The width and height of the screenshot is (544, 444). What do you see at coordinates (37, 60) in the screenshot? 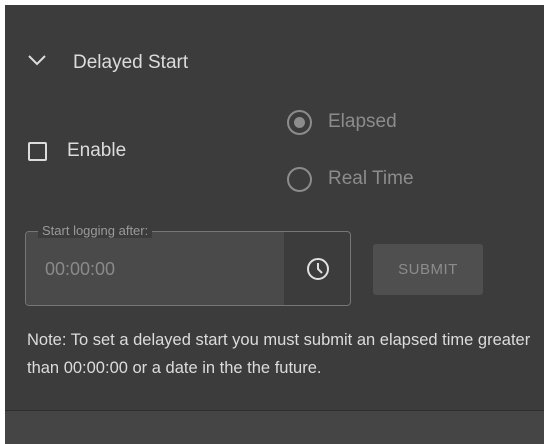
I see `chevron-down-icon` at bounding box center [37, 60].